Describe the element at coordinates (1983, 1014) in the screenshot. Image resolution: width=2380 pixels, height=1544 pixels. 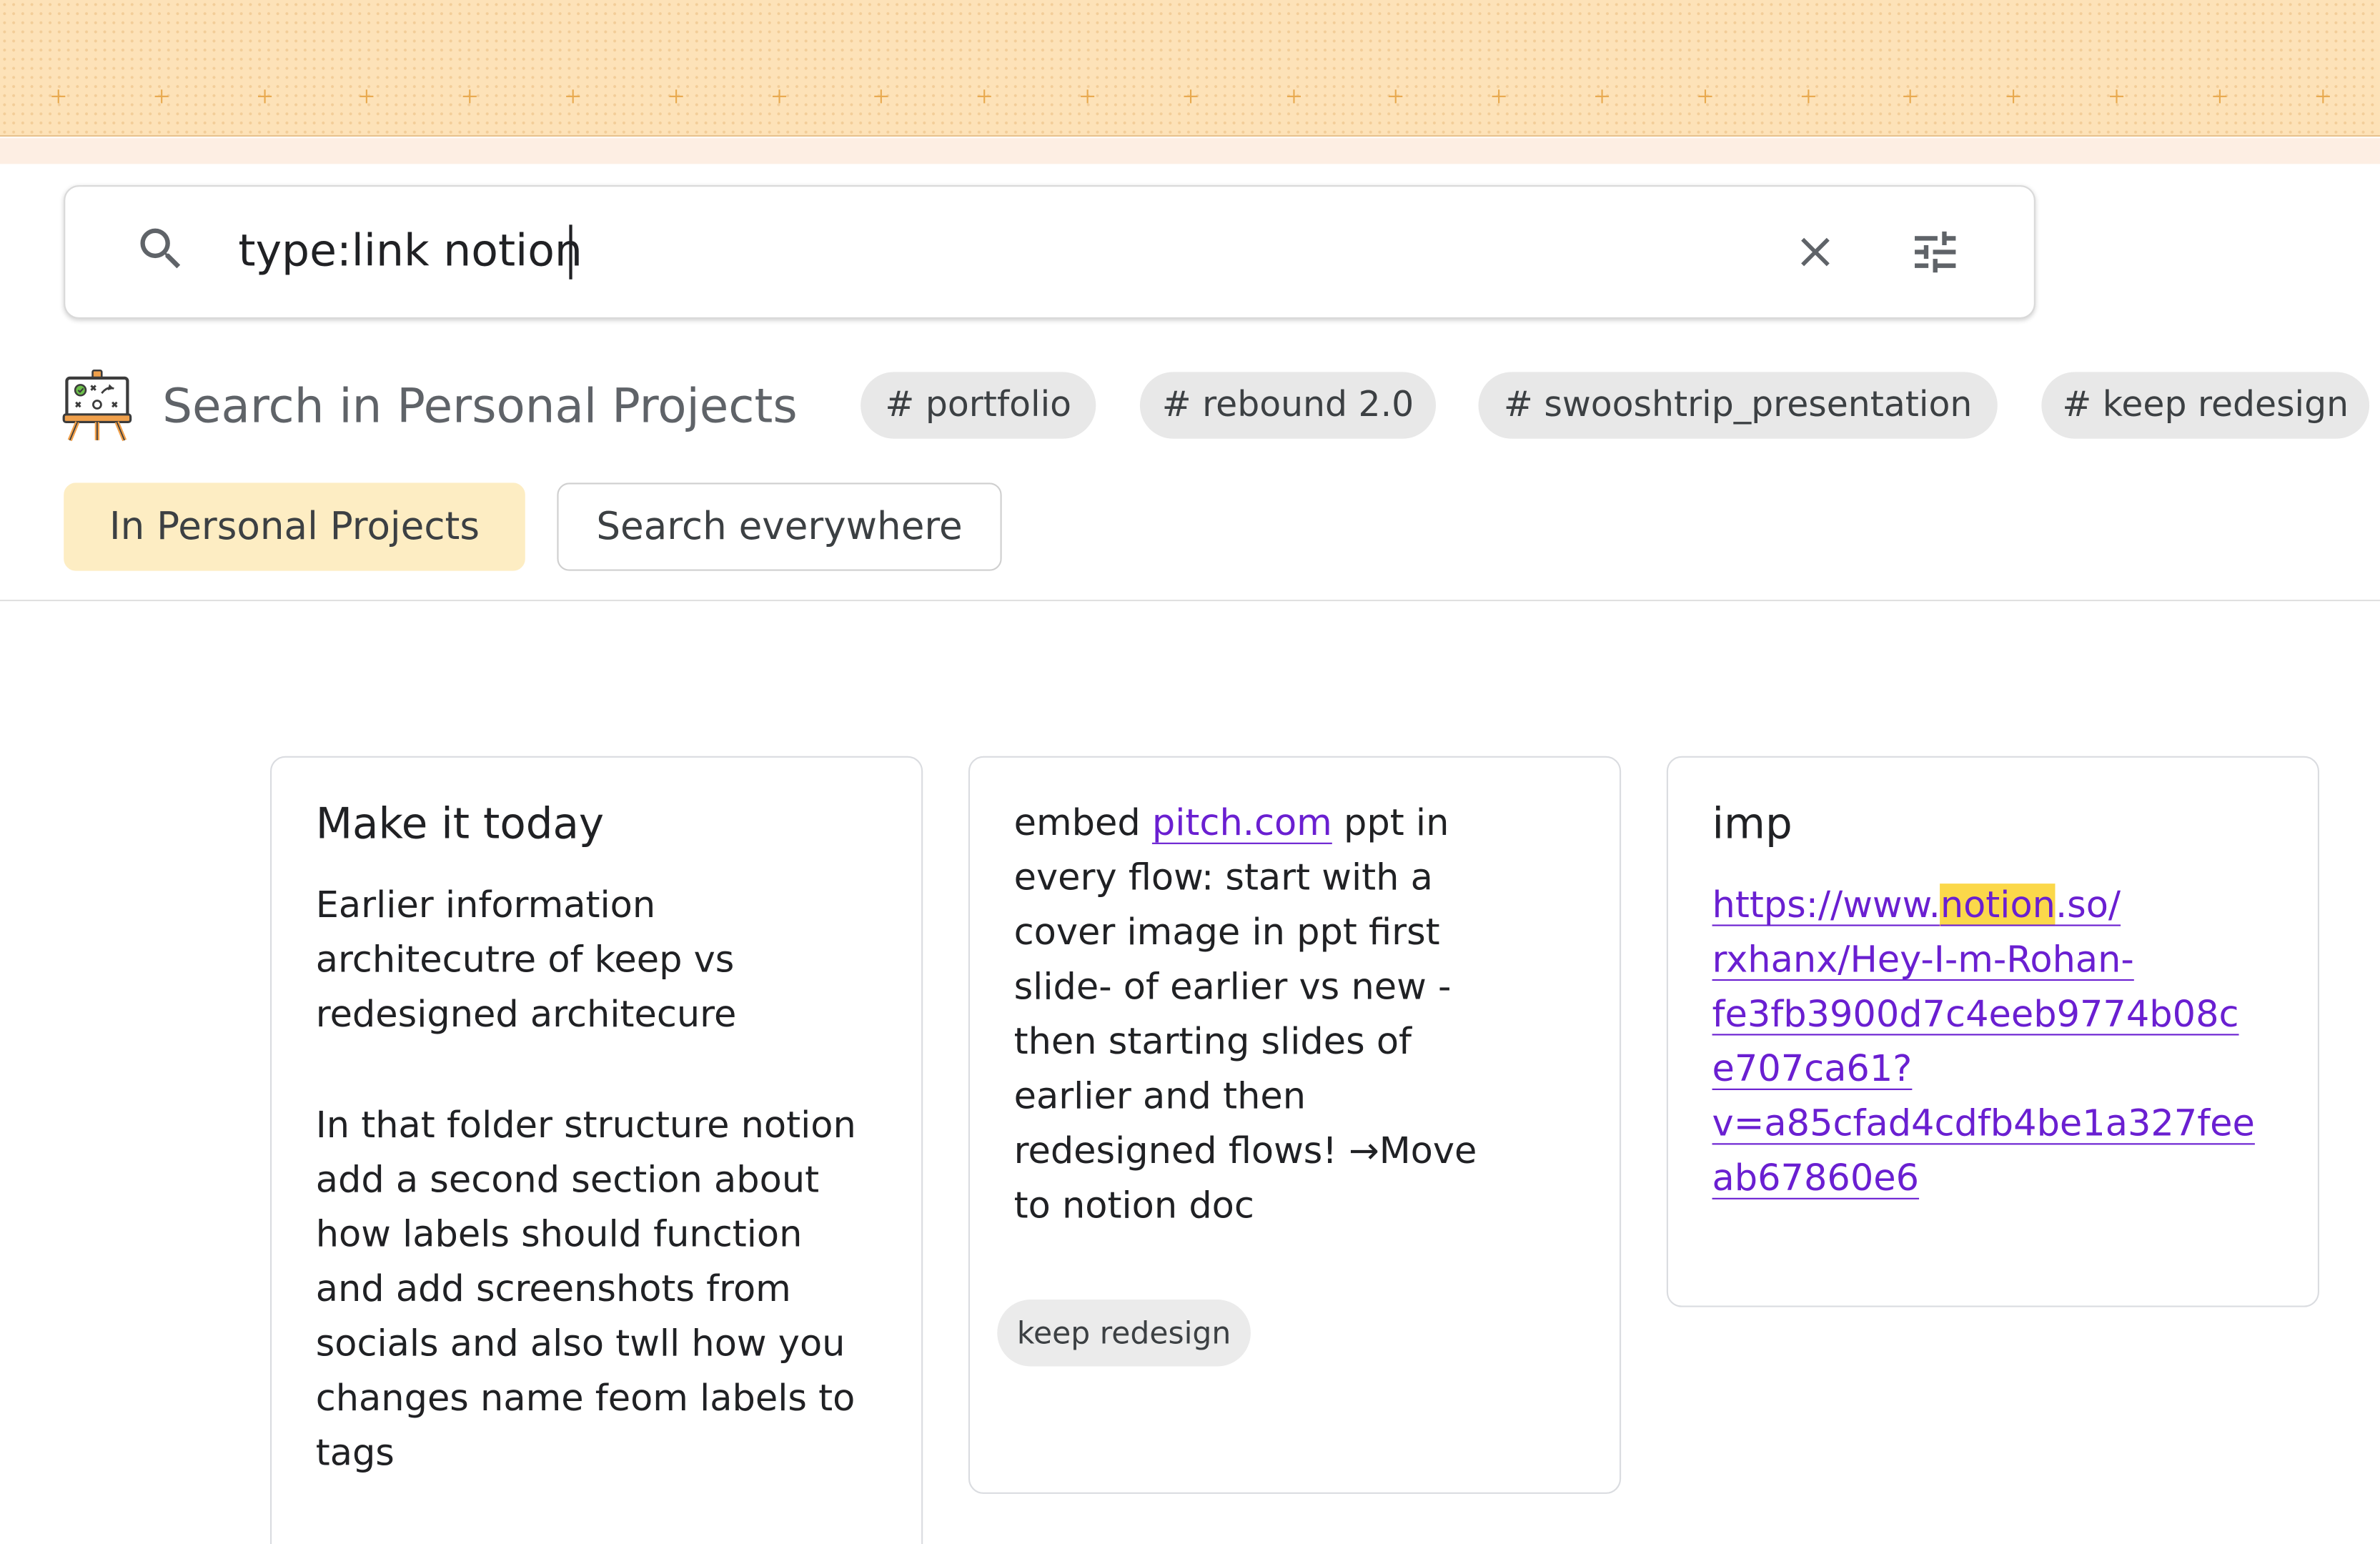
I see `url-line: fe3fb3900d7c4eeb9774b08c` at that location.